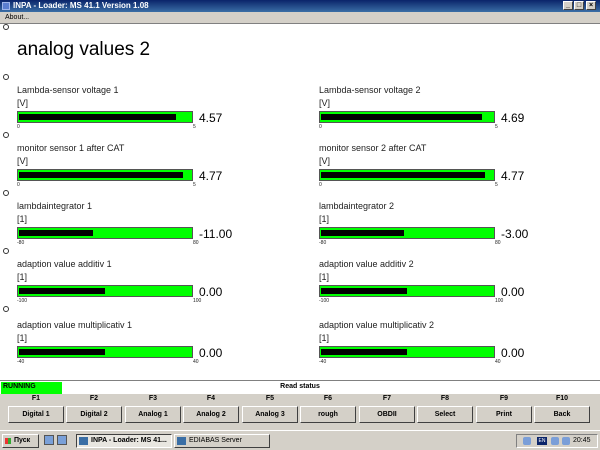  Describe the element at coordinates (83, 441) in the screenshot. I see `inpa-task-icon` at that location.